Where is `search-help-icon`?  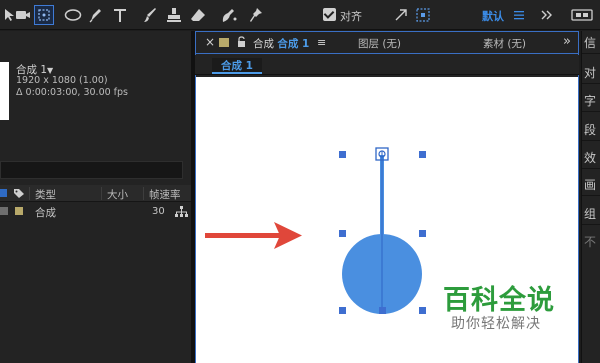
search-help-icon is located at coordinates (582, 15).